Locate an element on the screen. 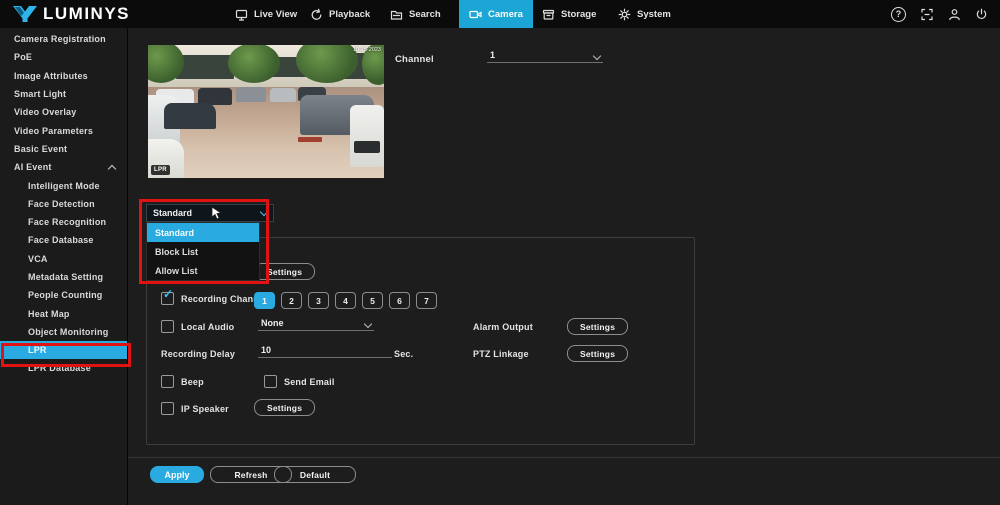  ip-speaker-checkbox is located at coordinates (167, 408).